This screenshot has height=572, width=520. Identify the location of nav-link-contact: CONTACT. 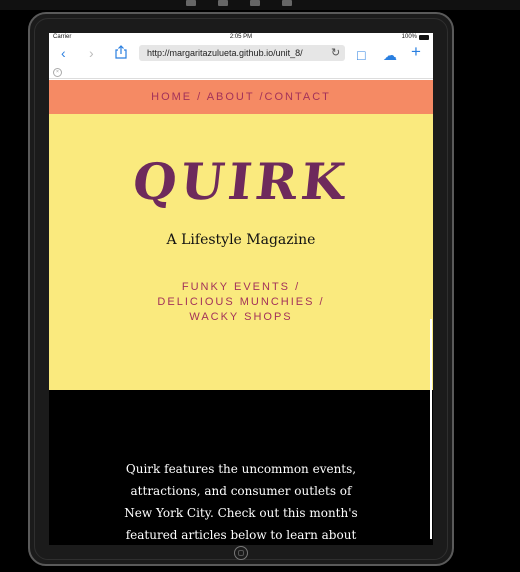
(298, 97).